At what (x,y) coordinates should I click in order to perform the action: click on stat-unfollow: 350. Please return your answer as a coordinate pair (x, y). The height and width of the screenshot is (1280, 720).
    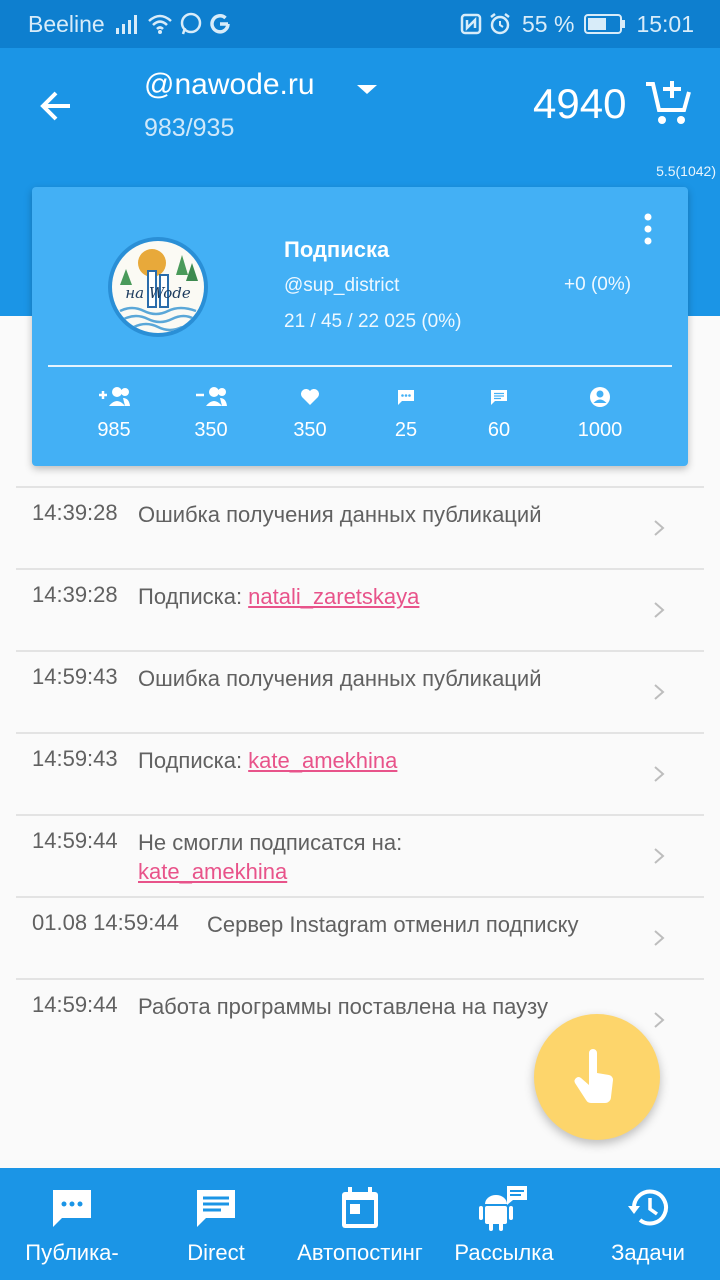
    Looking at the image, I should click on (211, 412).